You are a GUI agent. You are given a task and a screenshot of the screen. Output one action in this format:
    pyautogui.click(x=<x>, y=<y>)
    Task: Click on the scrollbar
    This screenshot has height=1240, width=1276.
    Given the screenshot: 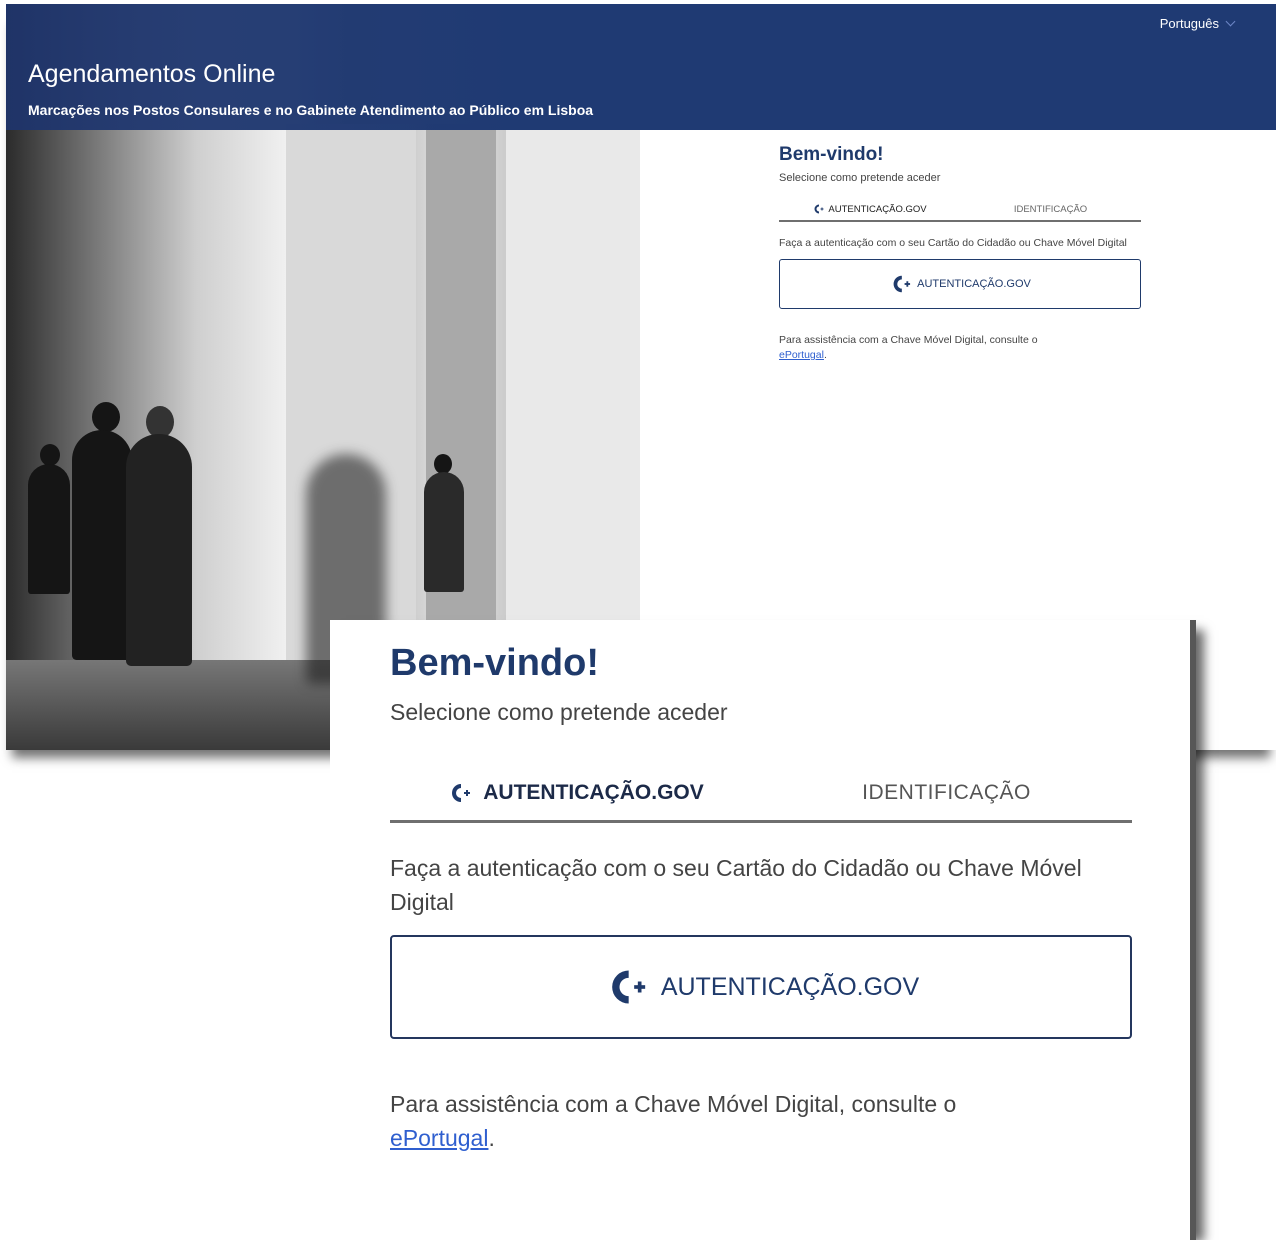 What is the action you would take?
    pyautogui.click(x=1193, y=930)
    